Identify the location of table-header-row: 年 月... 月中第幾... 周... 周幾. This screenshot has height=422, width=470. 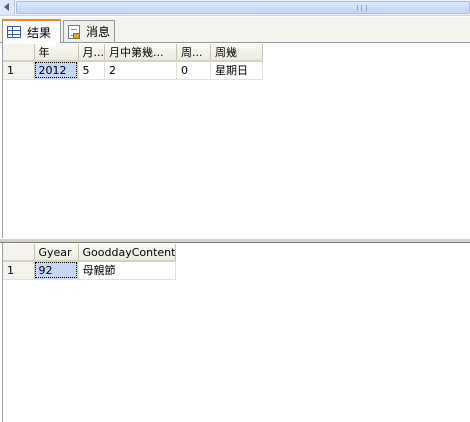
(133, 53).